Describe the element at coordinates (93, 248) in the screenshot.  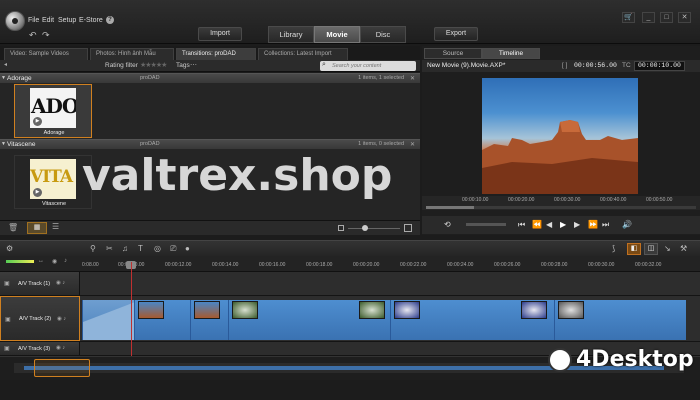
I see `razor-icon: ⚲` at that location.